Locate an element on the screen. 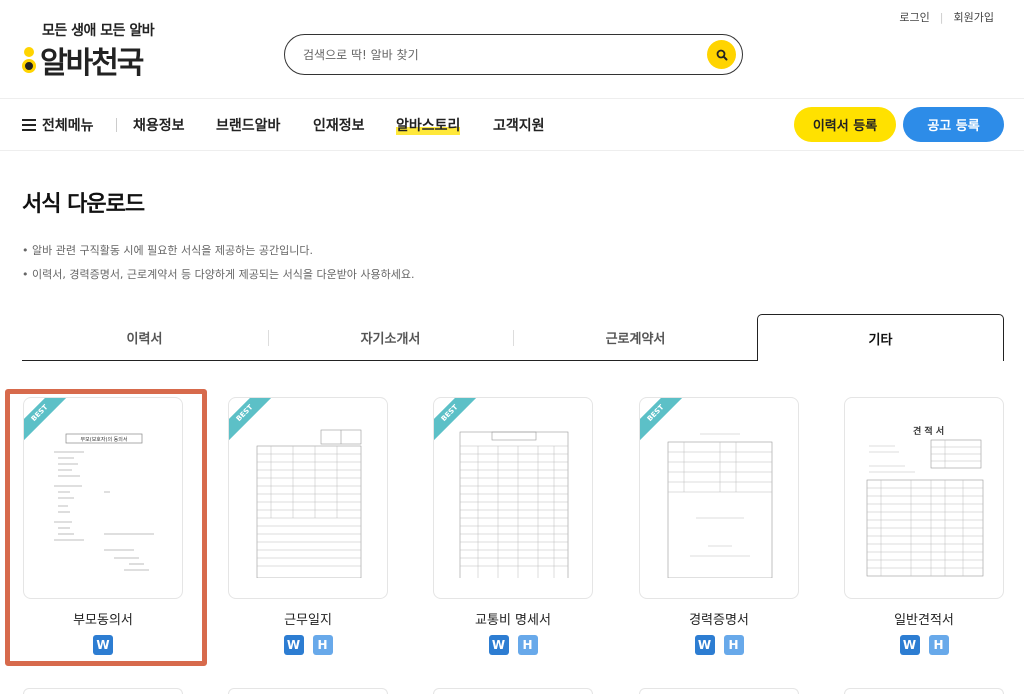 The height and width of the screenshot is (694, 1024). form-name: 근무일지 is located at coordinates (308, 618).